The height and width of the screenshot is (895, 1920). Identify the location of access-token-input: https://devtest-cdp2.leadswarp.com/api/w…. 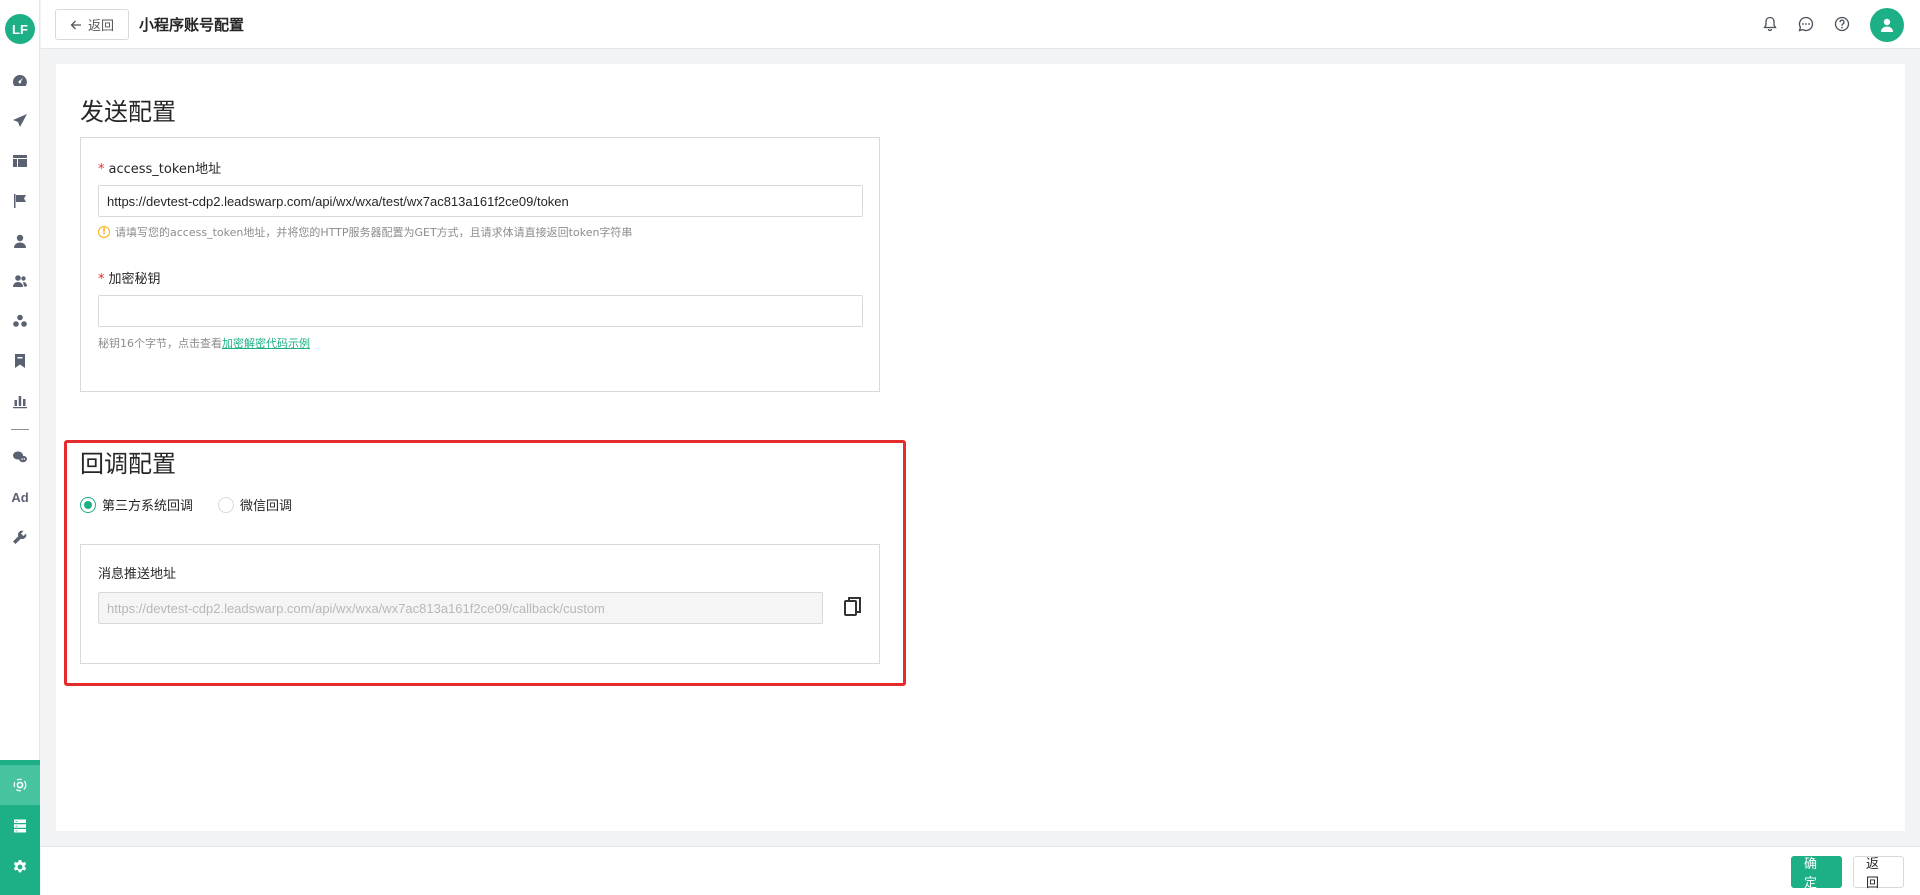
(480, 201).